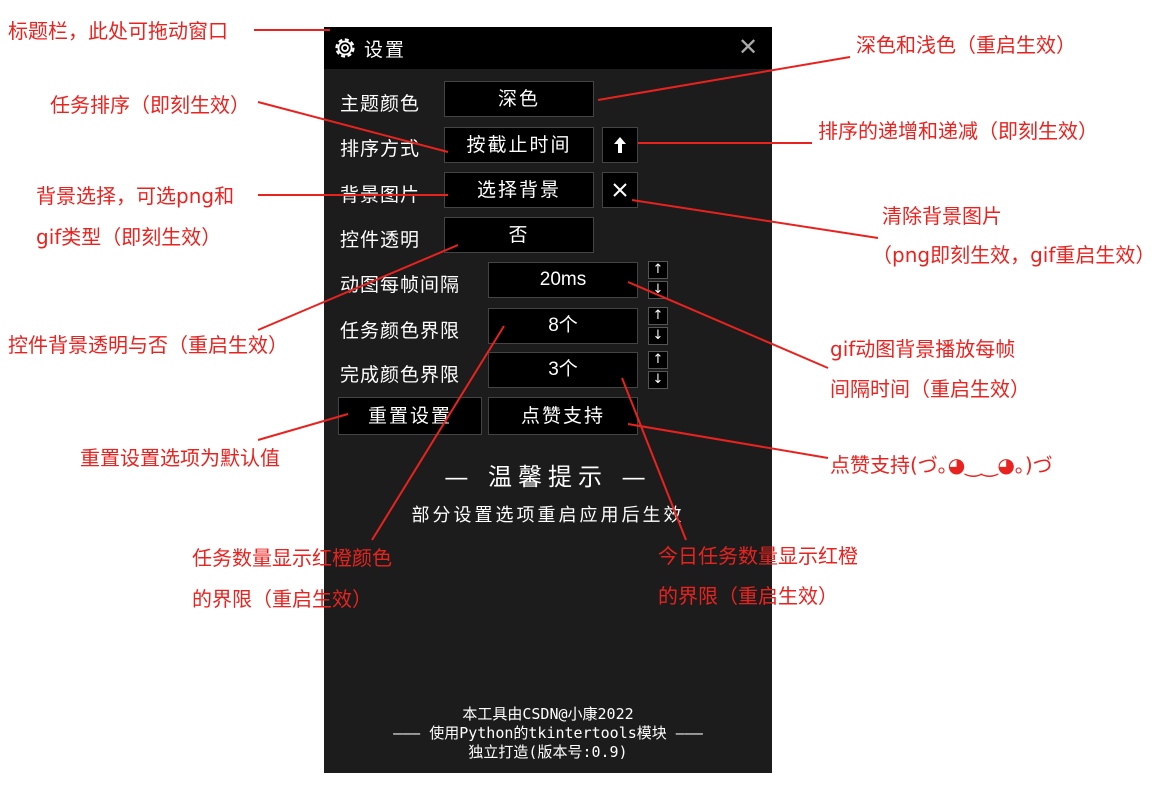  I want to click on annotation-reset: 重置设置选项为默认值, so click(180, 458).